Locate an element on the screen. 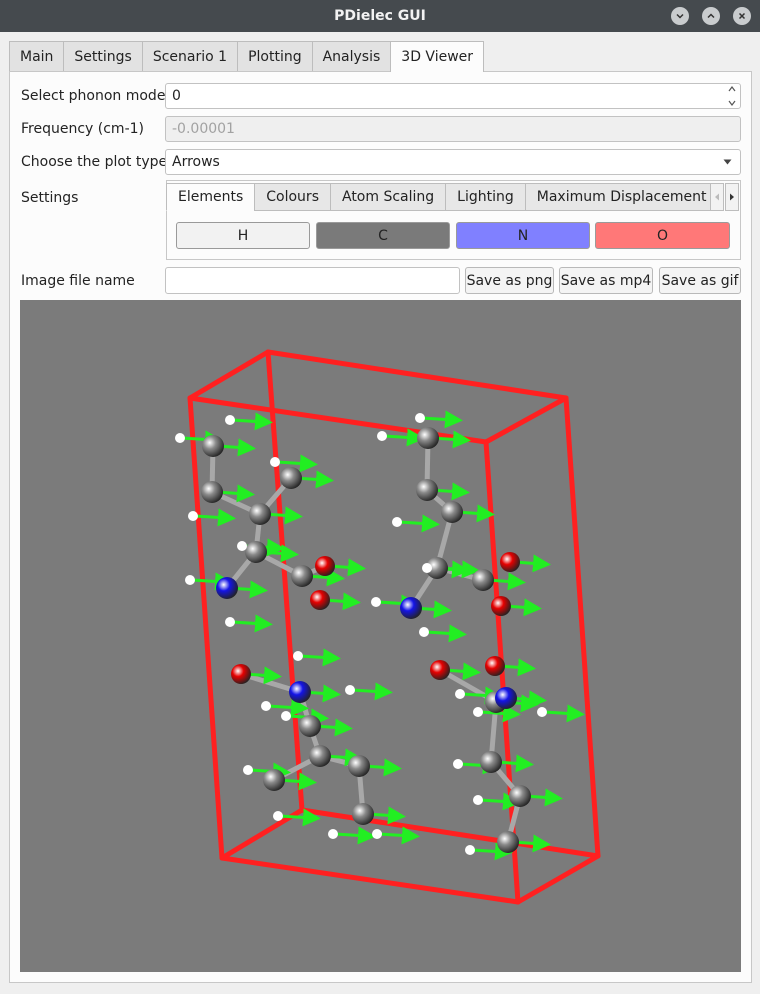 This screenshot has height=994, width=760. frequency-label: Frequency (cm-1) is located at coordinates (82, 129).